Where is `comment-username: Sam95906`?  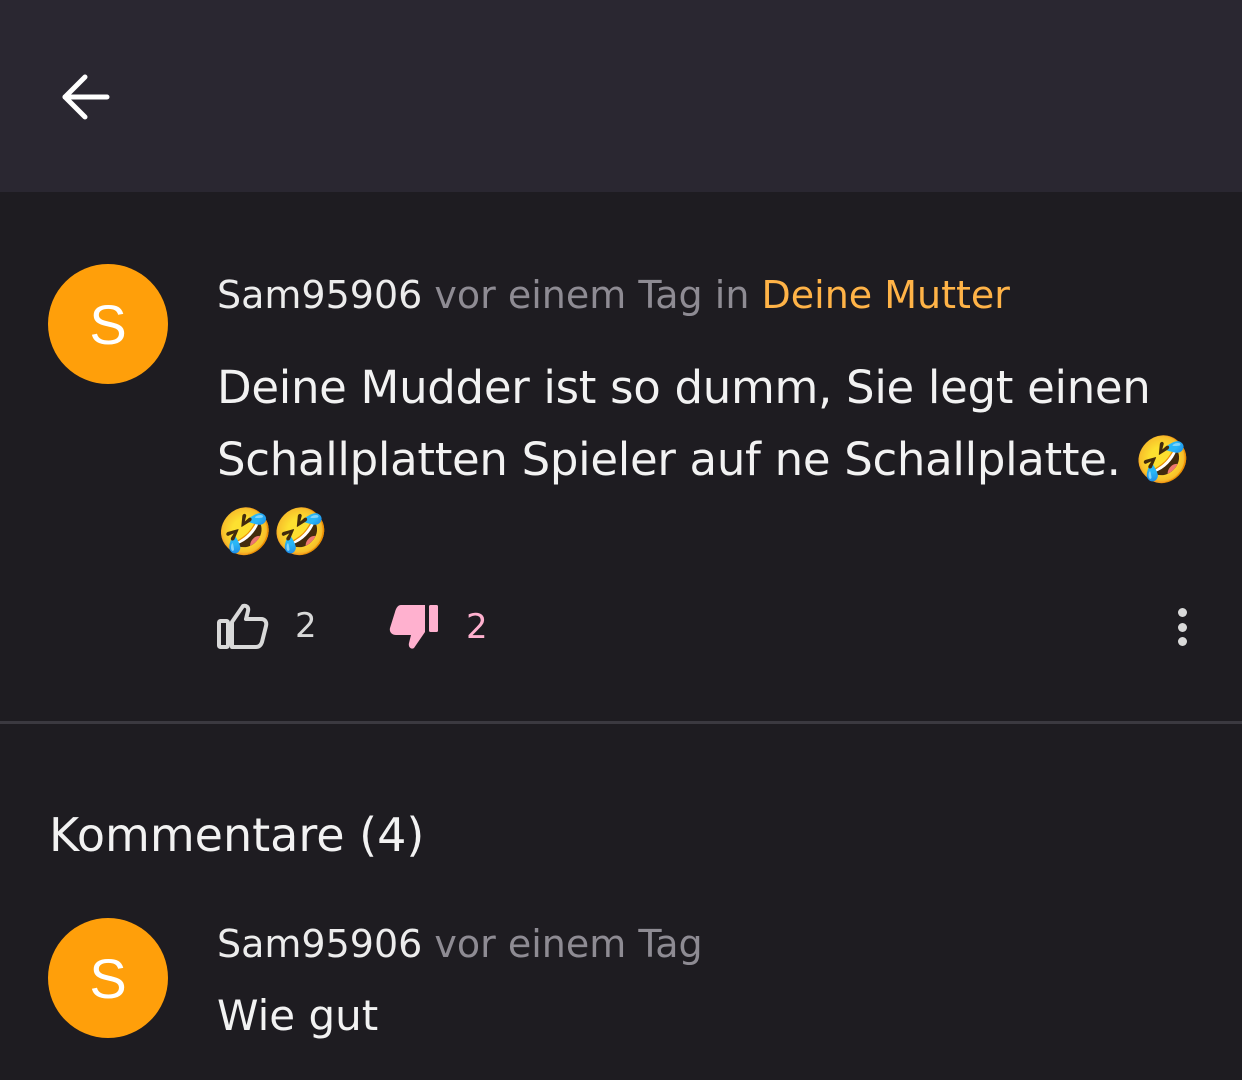 comment-username: Sam95906 is located at coordinates (319, 944).